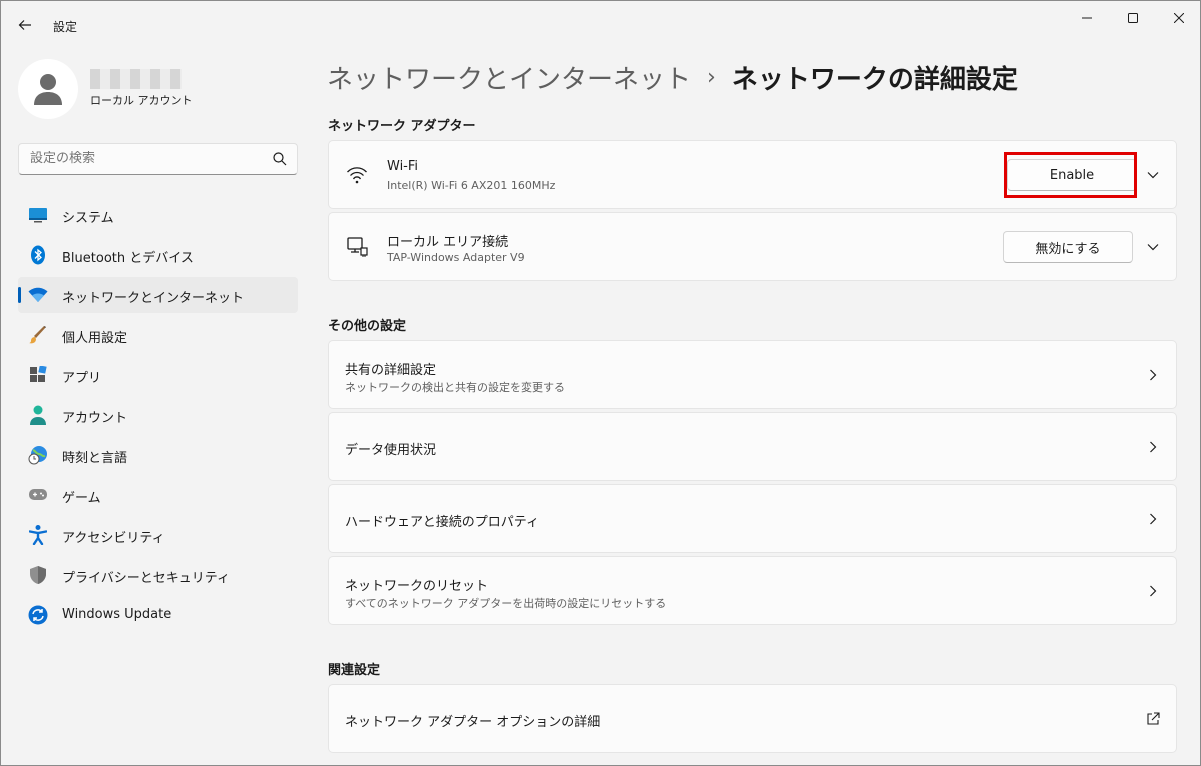 The width and height of the screenshot is (1201, 766). I want to click on sidebar-item-label: プライバシーとセキュリティ, so click(146, 578).